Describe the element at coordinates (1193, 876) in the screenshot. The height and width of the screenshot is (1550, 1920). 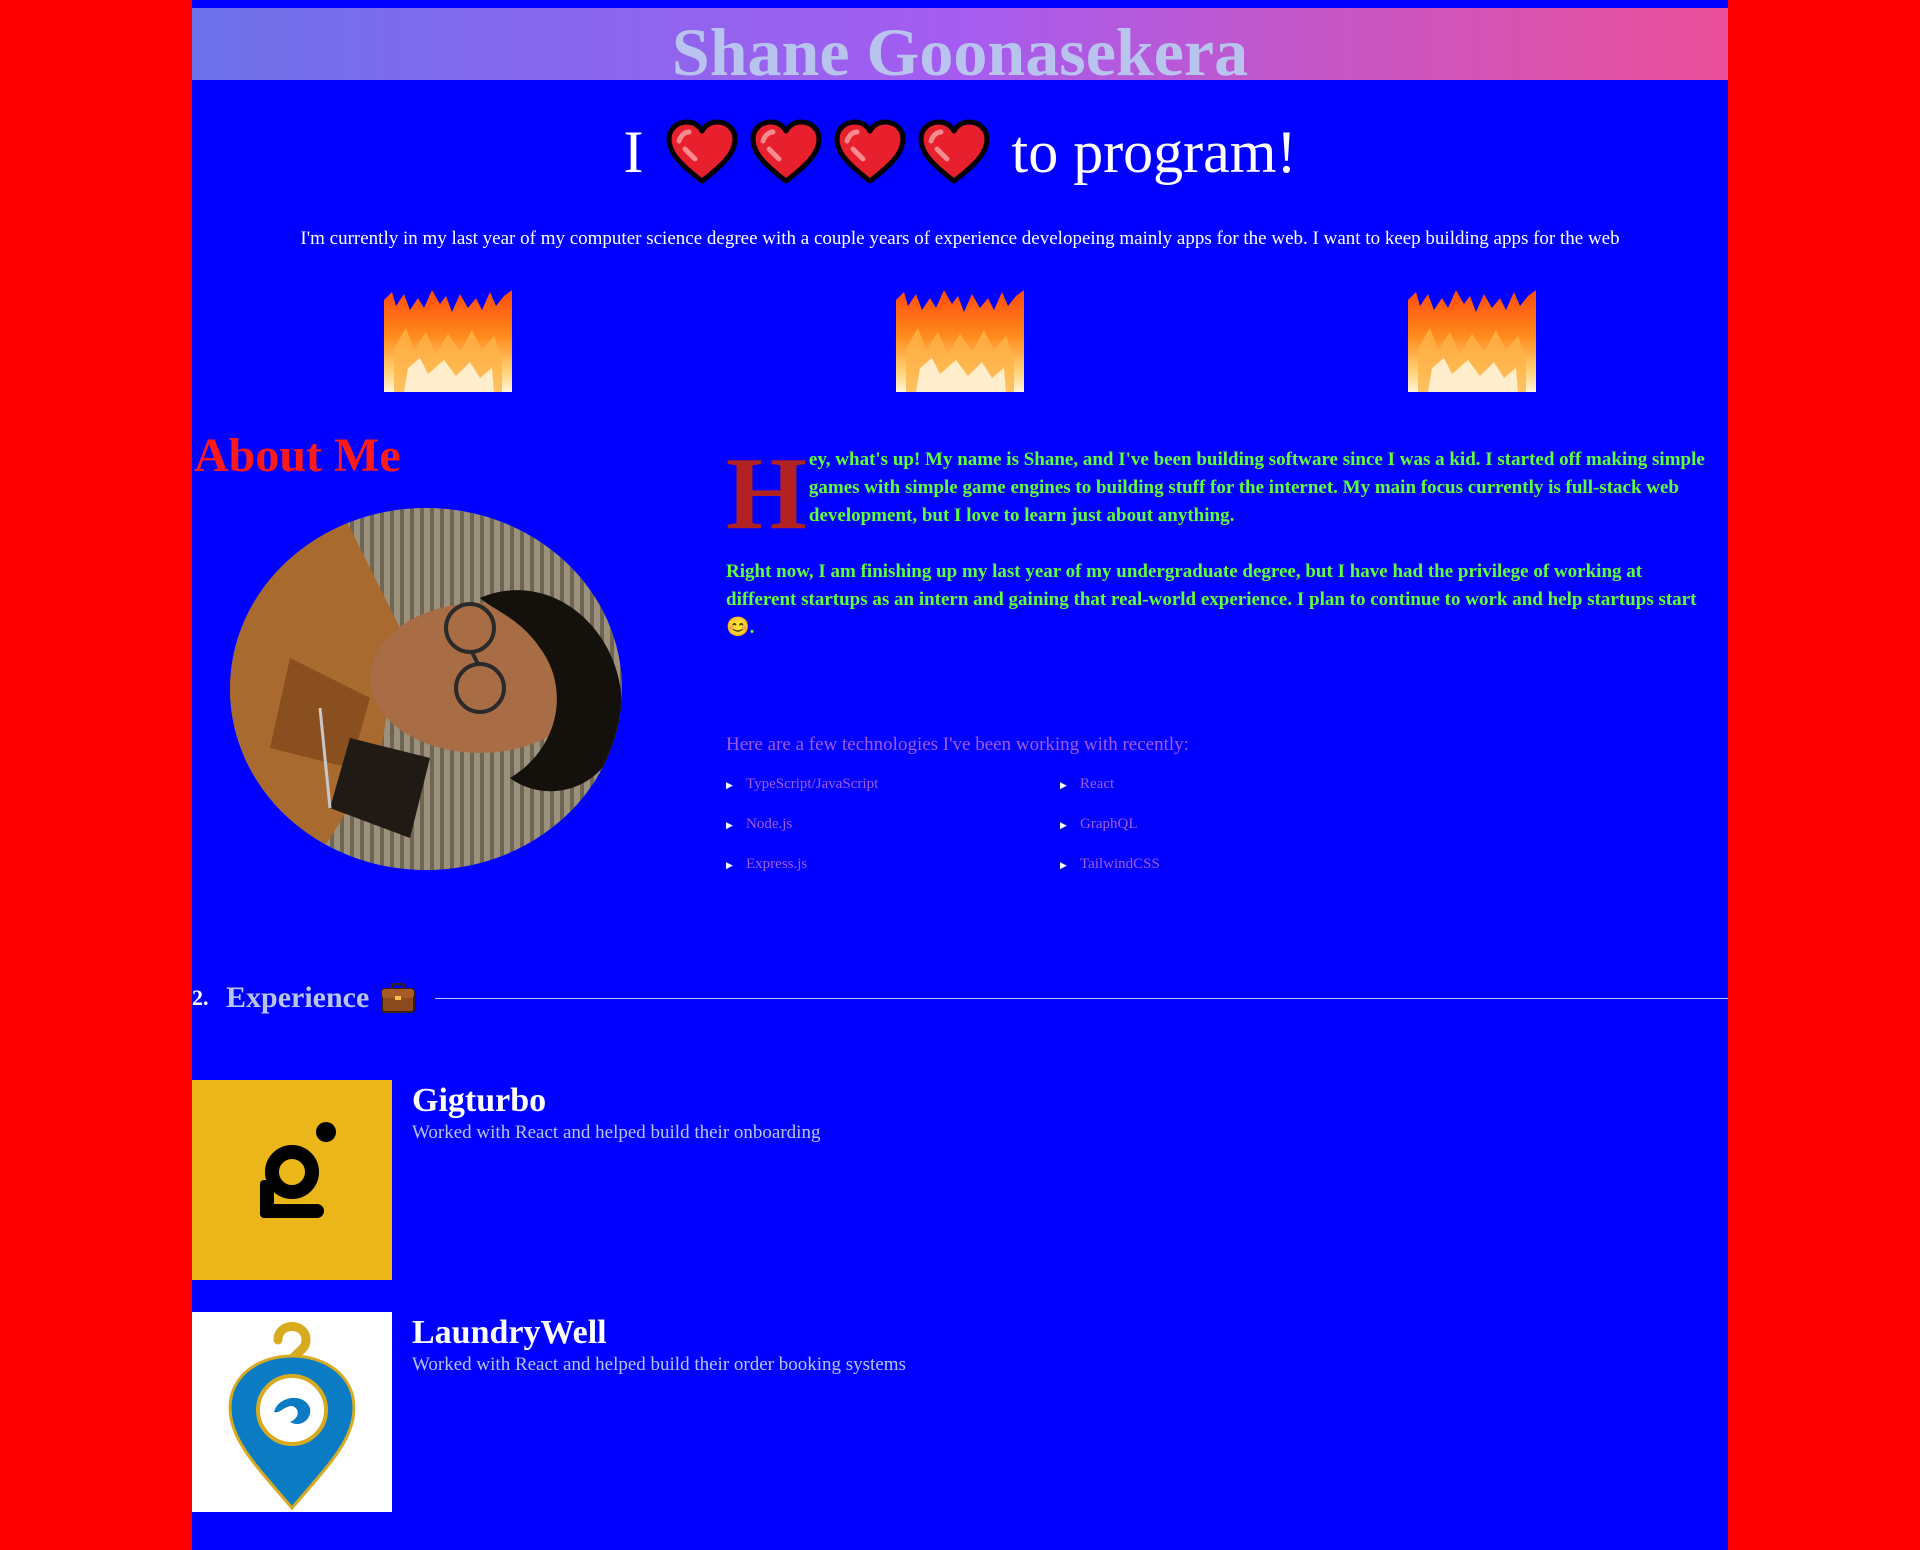
I see `list-item: ▶ TailwindCSS` at that location.